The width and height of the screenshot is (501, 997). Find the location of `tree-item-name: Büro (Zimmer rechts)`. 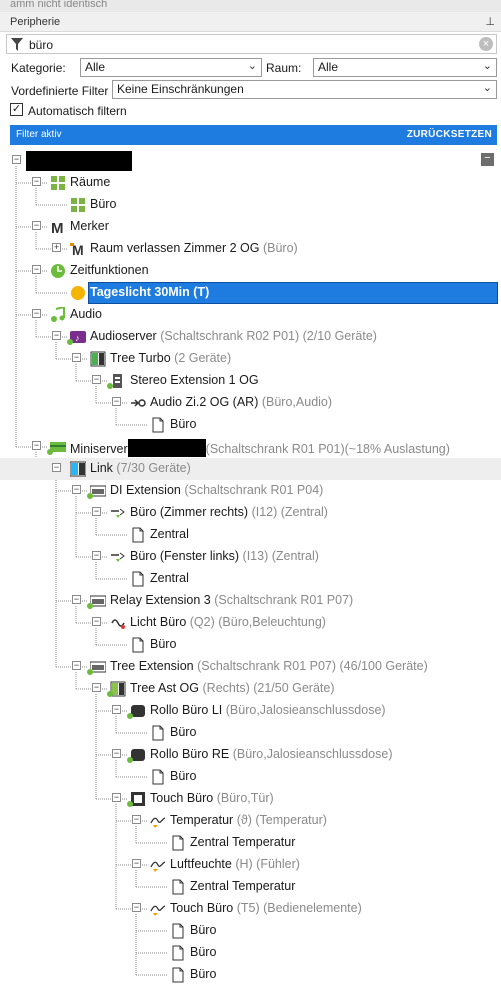

tree-item-name: Büro (Zimmer rechts) is located at coordinates (189, 512).